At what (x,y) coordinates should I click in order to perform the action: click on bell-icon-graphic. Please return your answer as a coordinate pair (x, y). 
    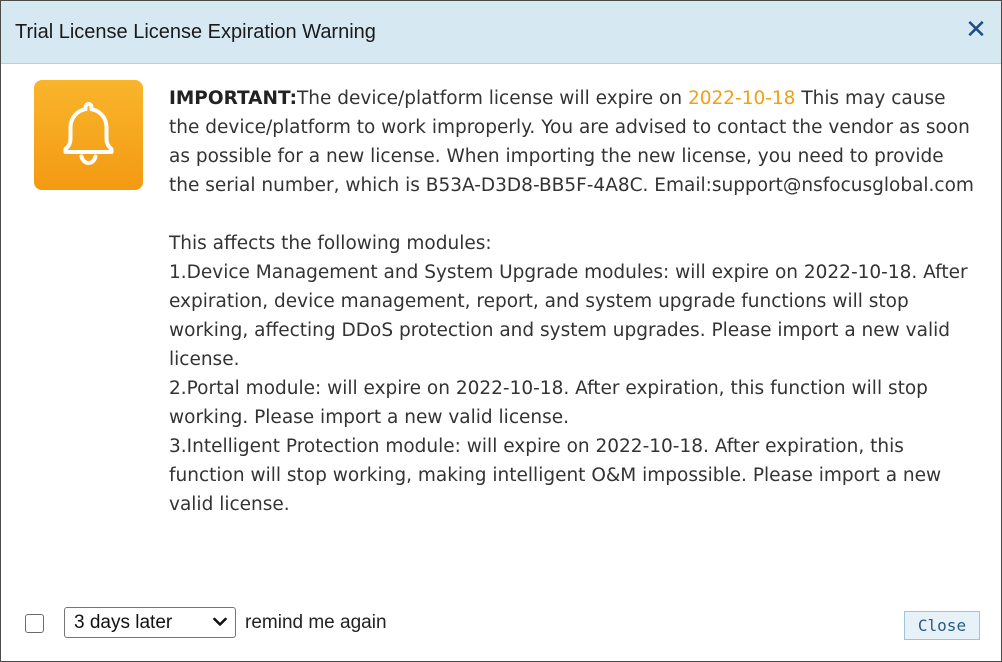
    Looking at the image, I should click on (88, 134).